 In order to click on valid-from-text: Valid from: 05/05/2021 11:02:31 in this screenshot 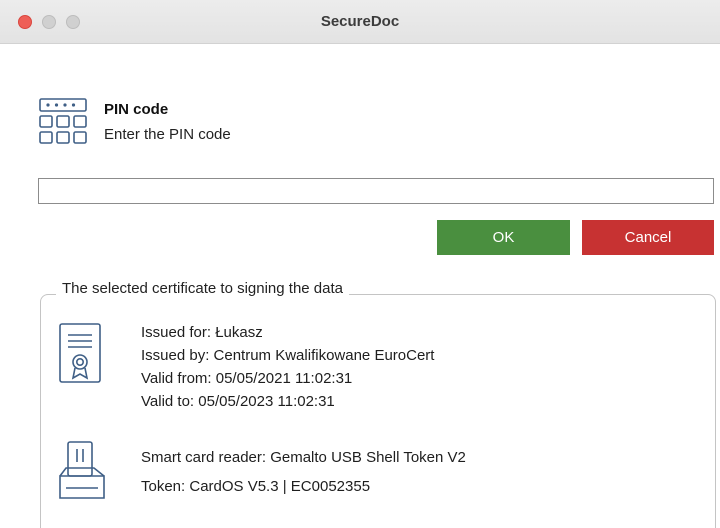, I will do `click(247, 378)`.